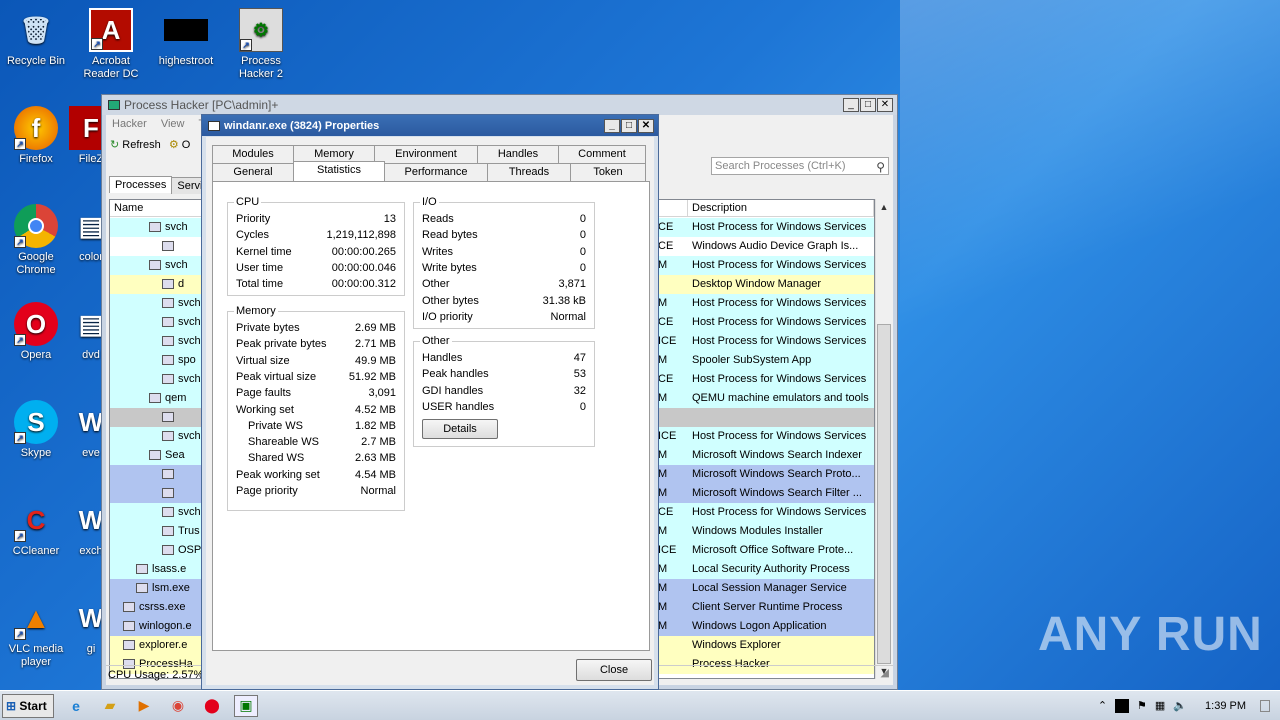 The image size is (1280, 720). Describe the element at coordinates (267, 491) in the screenshot. I see `stat-label: Page priority` at that location.